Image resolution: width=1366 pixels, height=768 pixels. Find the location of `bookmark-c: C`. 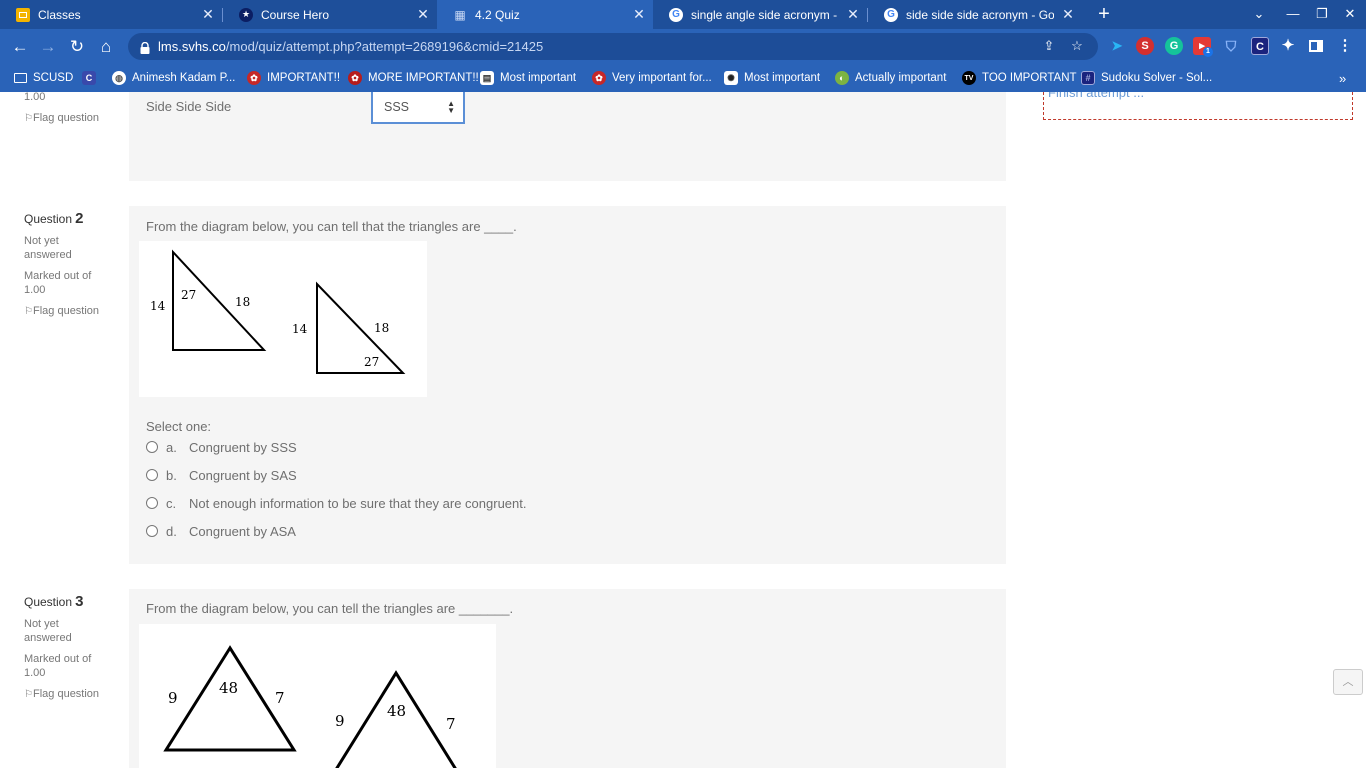

bookmark-c: C is located at coordinates (92, 78).